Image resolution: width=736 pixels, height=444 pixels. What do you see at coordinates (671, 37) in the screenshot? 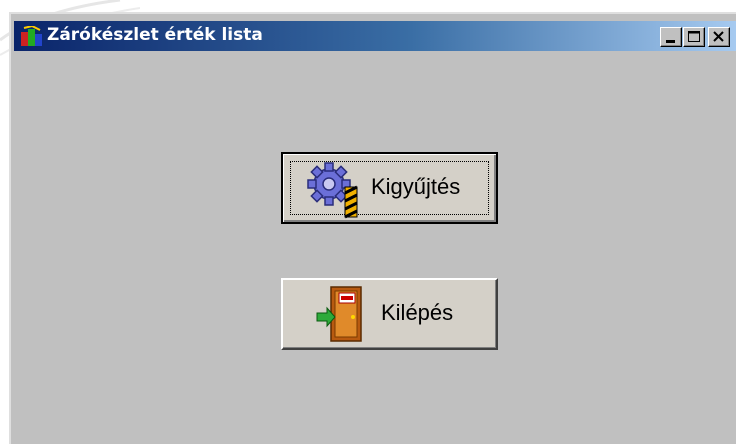
I see `minimize-button` at bounding box center [671, 37].